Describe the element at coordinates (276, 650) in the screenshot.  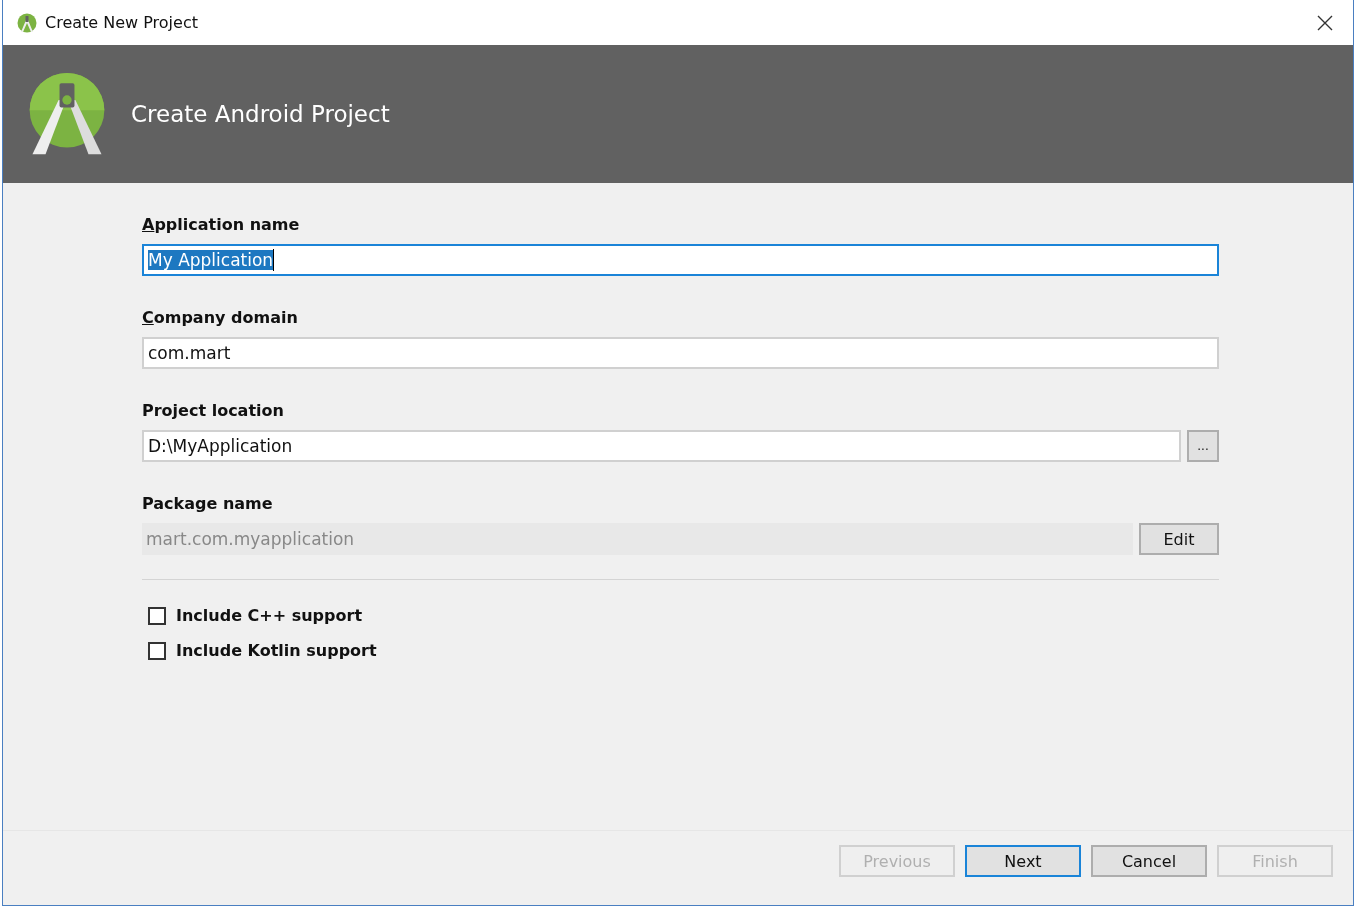
I see `checkbox-label: Include Kotlin support` at that location.